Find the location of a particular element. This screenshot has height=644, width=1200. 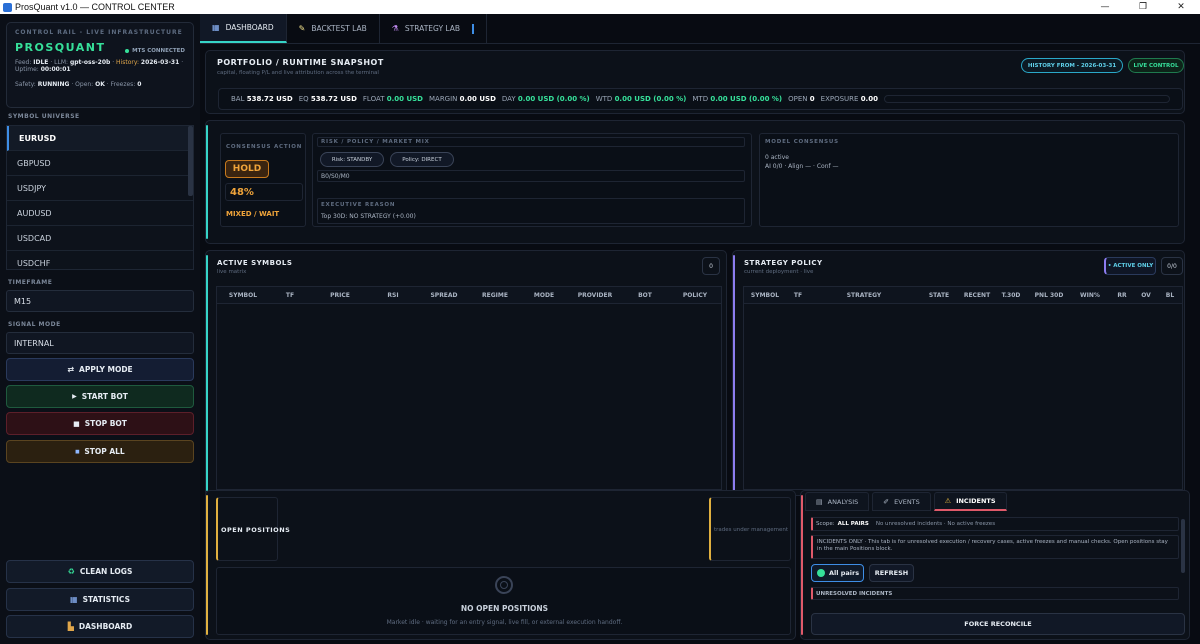

tab-events: ✐ EVENTS is located at coordinates (901, 501).